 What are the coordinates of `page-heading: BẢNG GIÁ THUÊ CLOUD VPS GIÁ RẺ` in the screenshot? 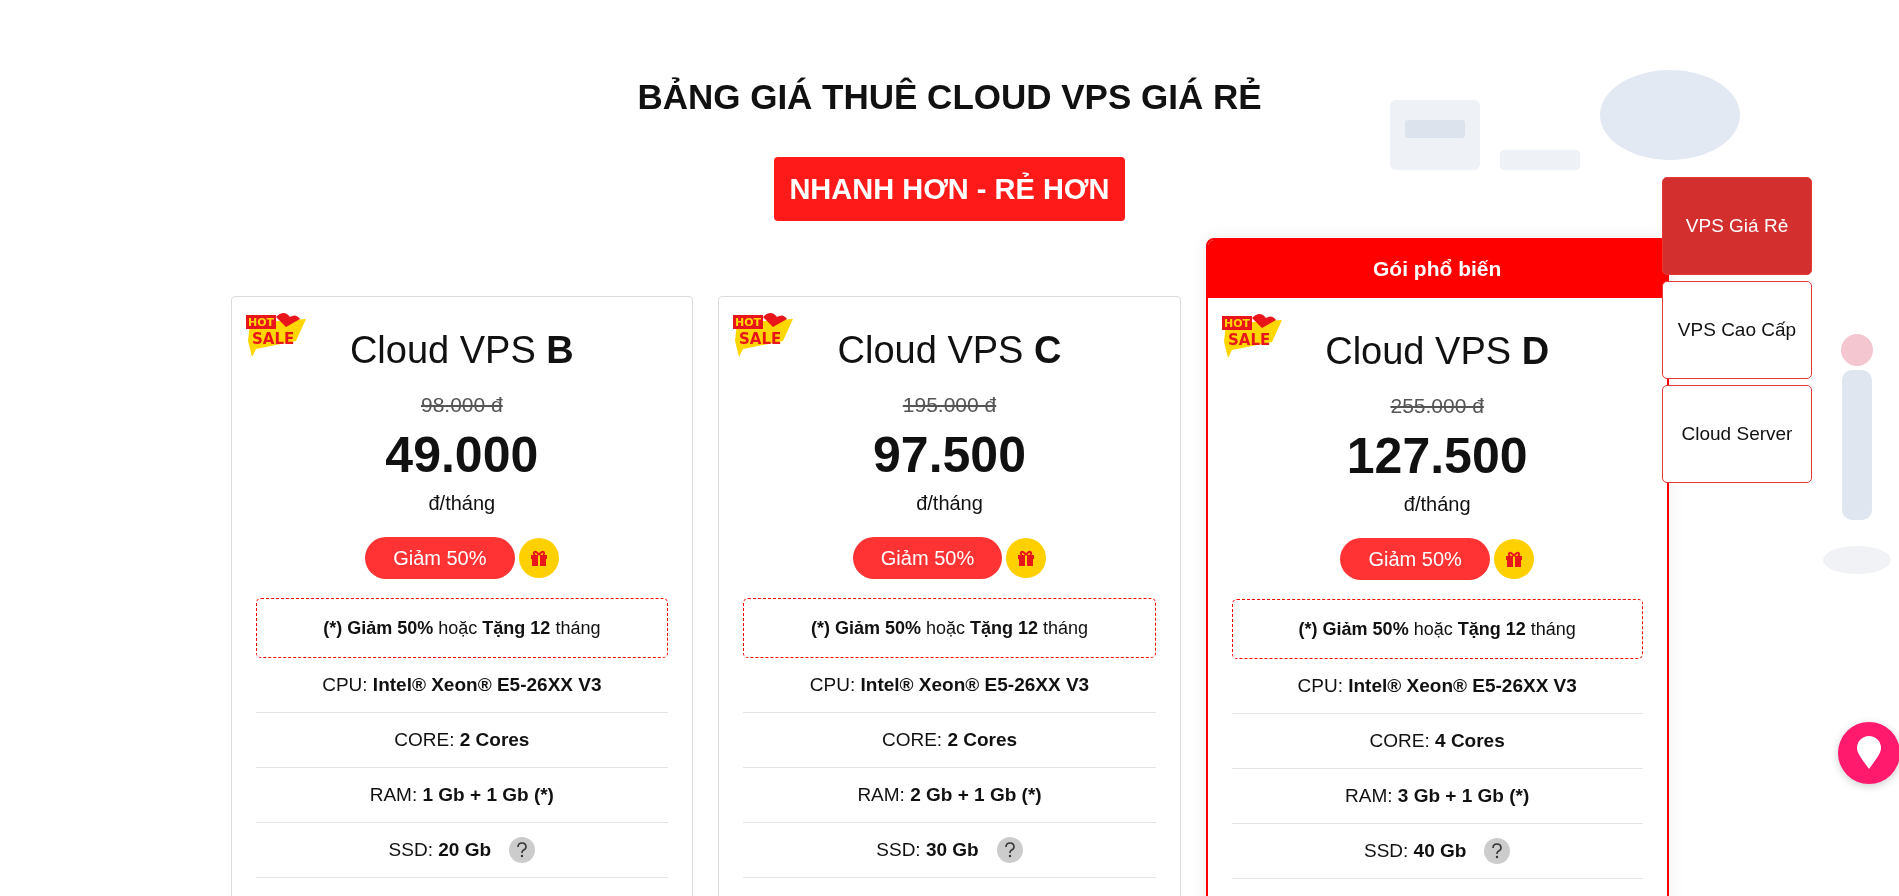 It's located at (949, 97).